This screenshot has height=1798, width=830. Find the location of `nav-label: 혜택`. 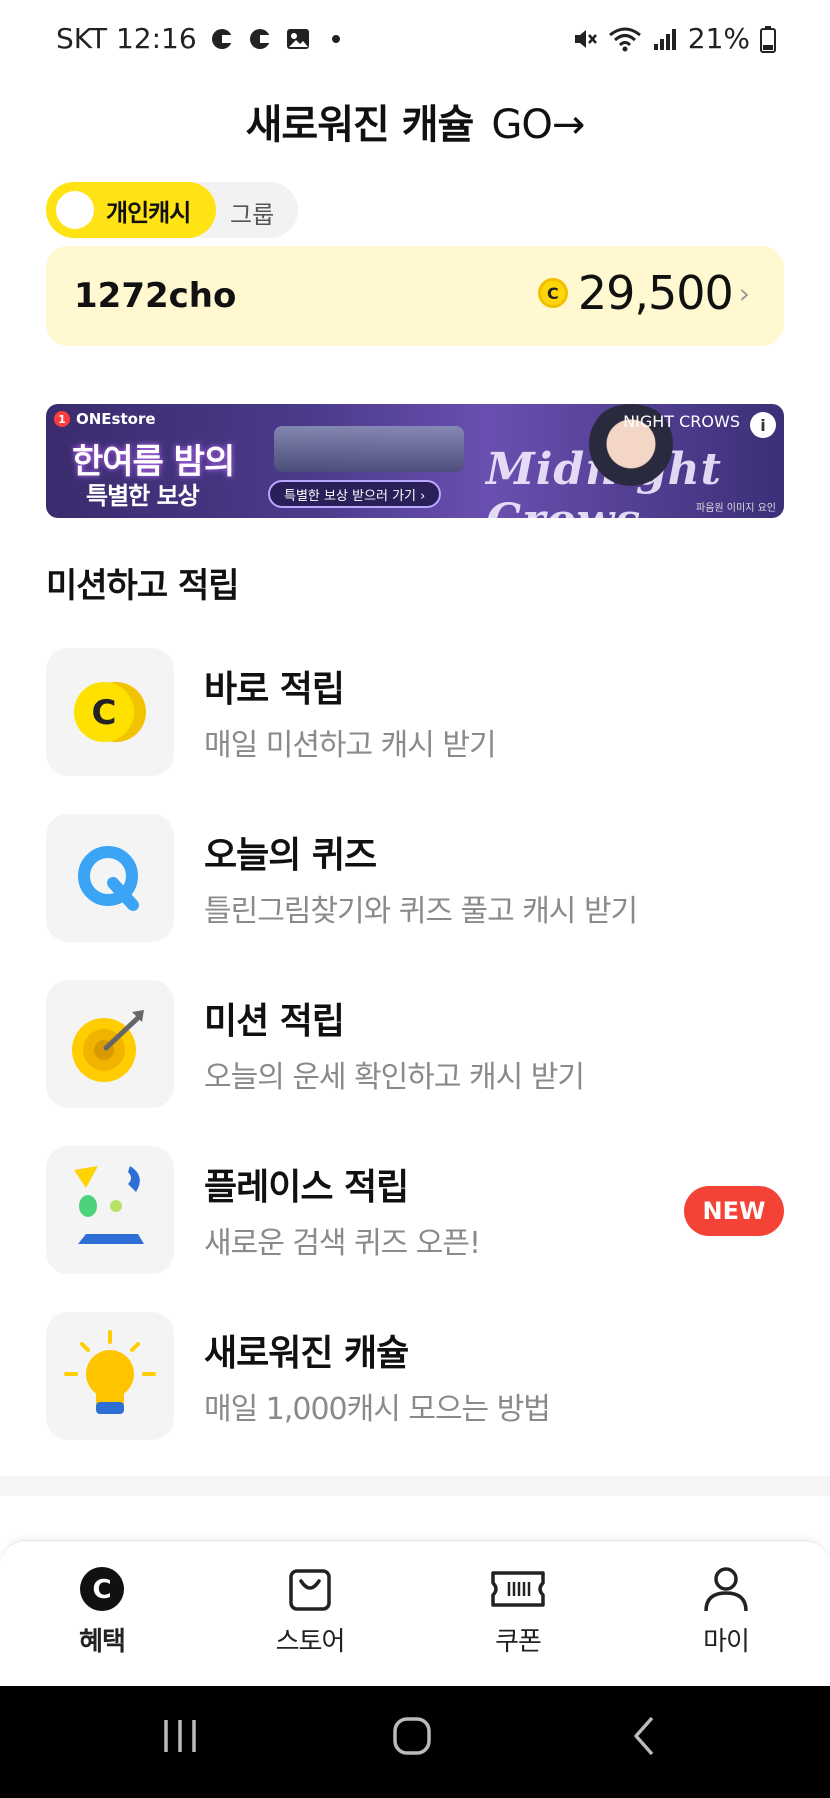

nav-label: 혜택 is located at coordinates (102, 1642).